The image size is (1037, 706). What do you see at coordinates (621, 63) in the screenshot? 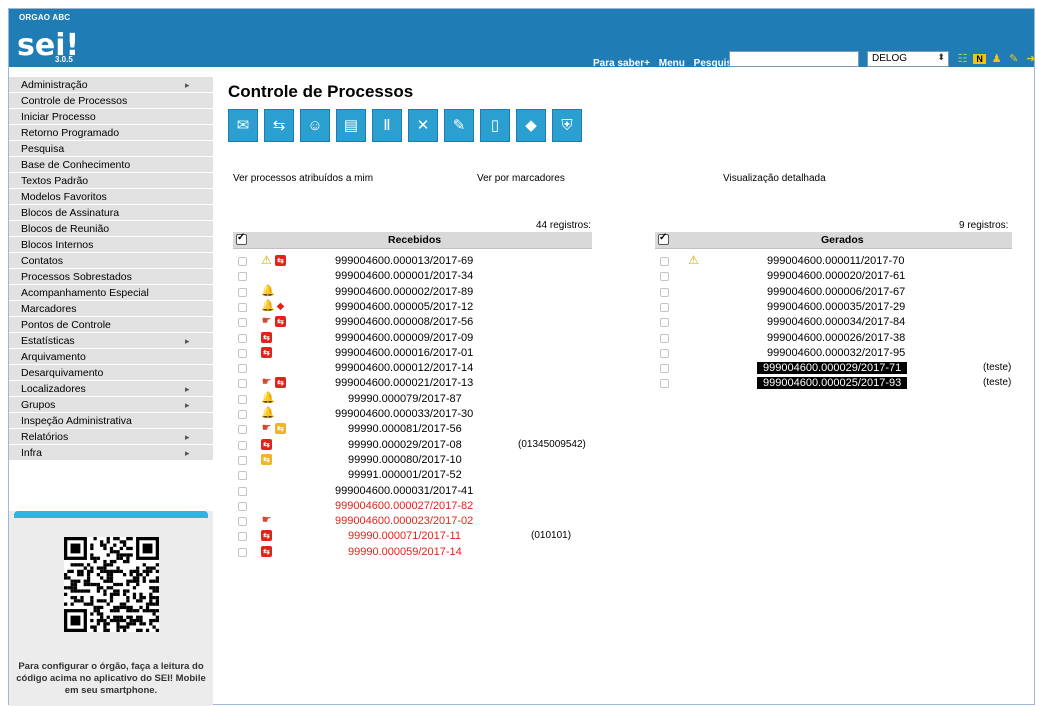
I see `para-saber-link: Para saber+` at bounding box center [621, 63].